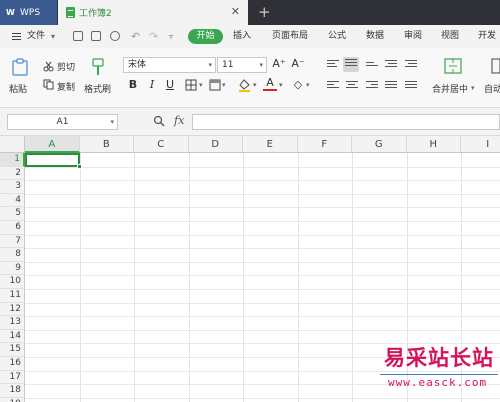 Image resolution: width=500 pixels, height=402 pixels. Describe the element at coordinates (438, 382) in the screenshot. I see `watermark-en-text: www.easck.com` at that location.